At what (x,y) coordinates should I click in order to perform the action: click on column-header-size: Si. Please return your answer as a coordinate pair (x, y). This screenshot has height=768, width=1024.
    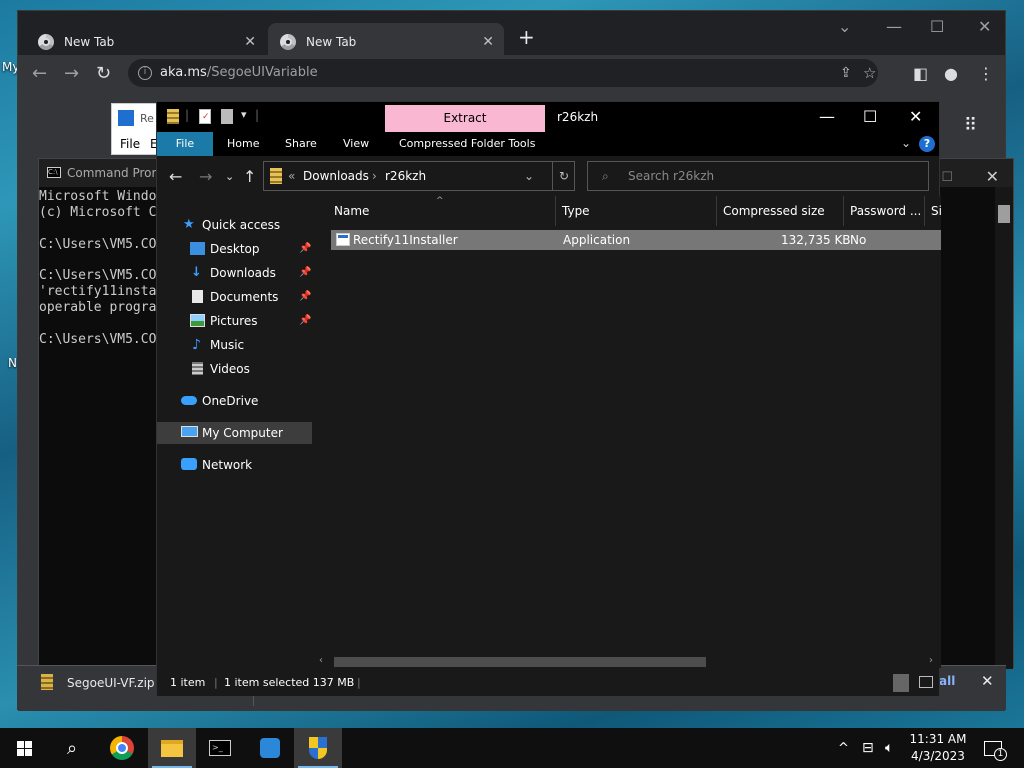
    Looking at the image, I should click on (936, 211).